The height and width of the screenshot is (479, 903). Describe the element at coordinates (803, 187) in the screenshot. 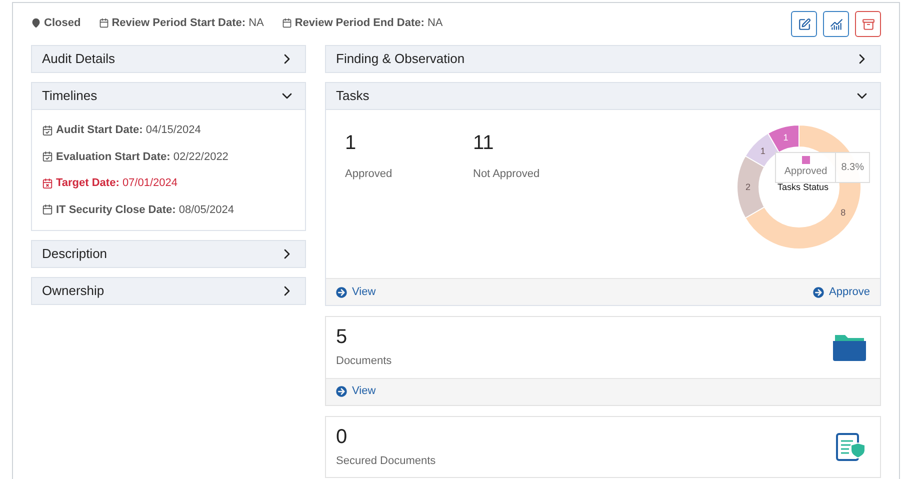

I see `chart-title: Tasks Status` at that location.